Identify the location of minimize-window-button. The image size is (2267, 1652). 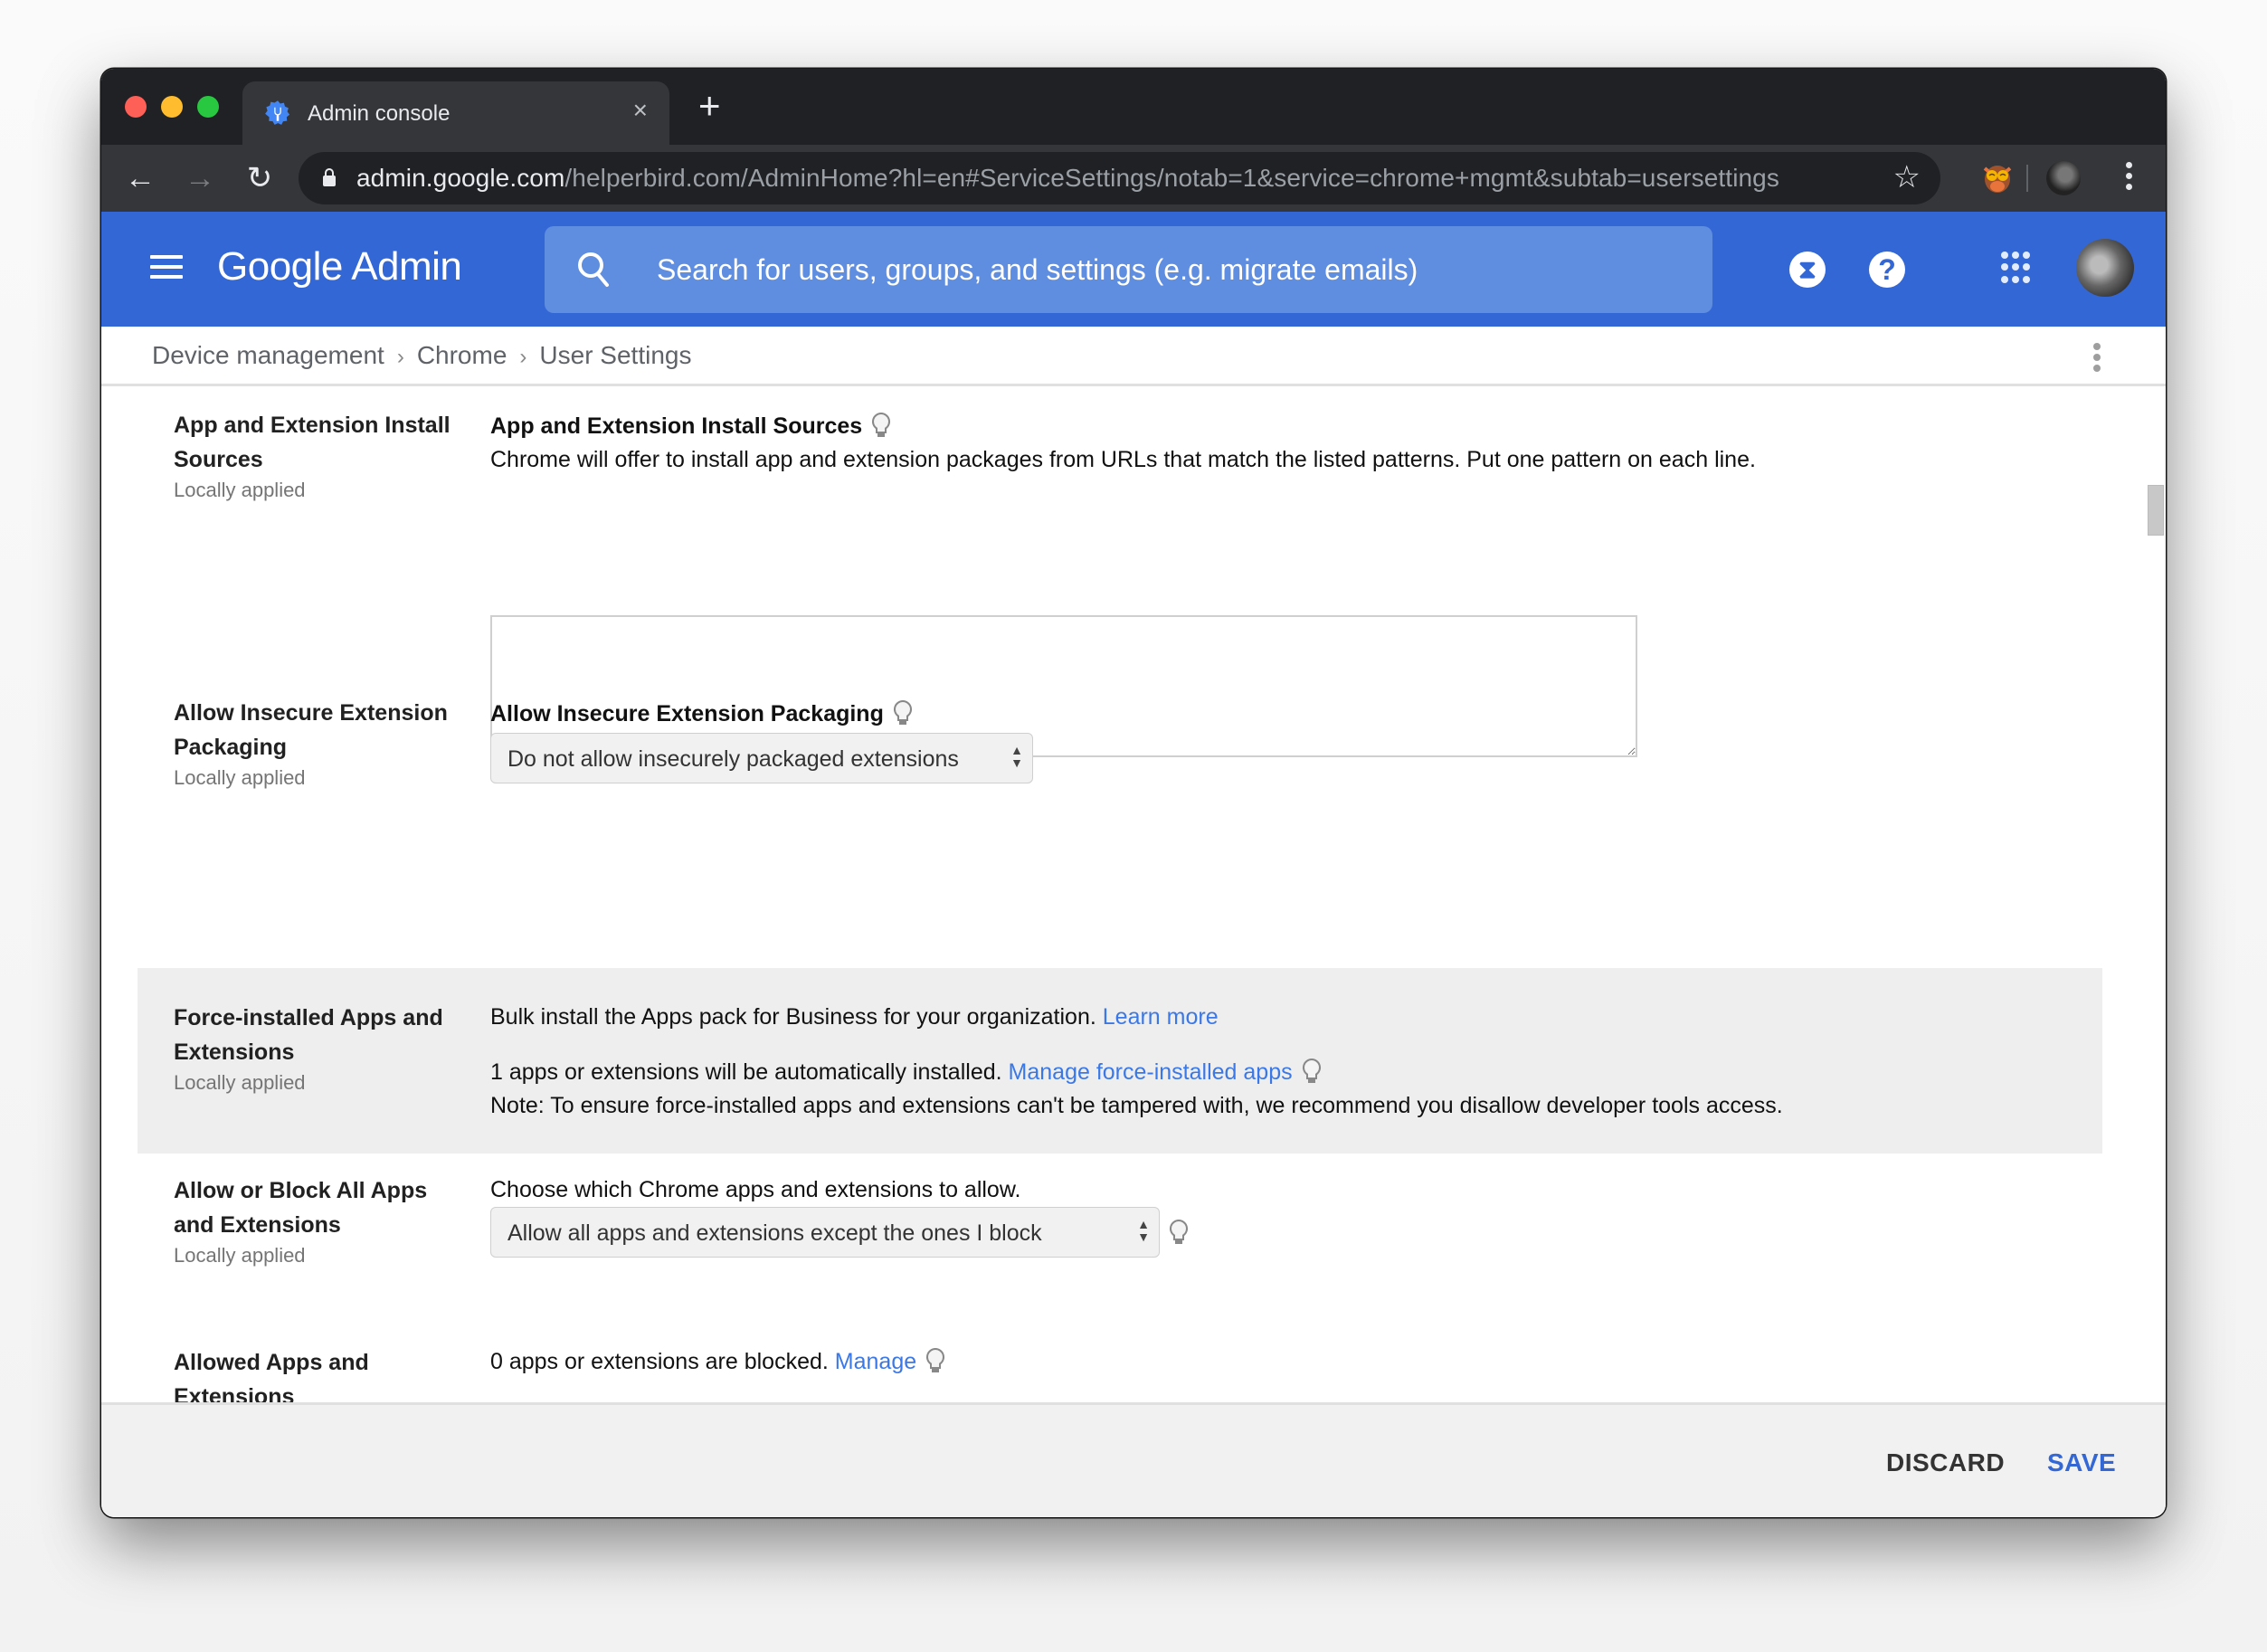
(172, 107).